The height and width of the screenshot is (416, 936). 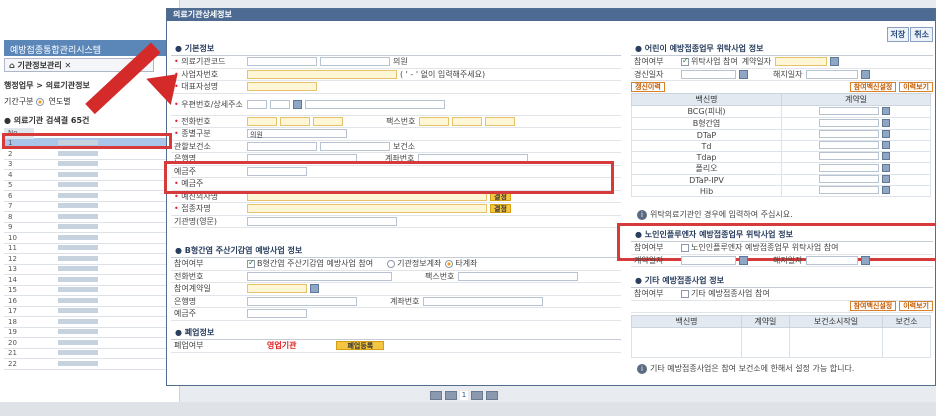 I want to click on table-row: 12, so click(x=89, y=259).